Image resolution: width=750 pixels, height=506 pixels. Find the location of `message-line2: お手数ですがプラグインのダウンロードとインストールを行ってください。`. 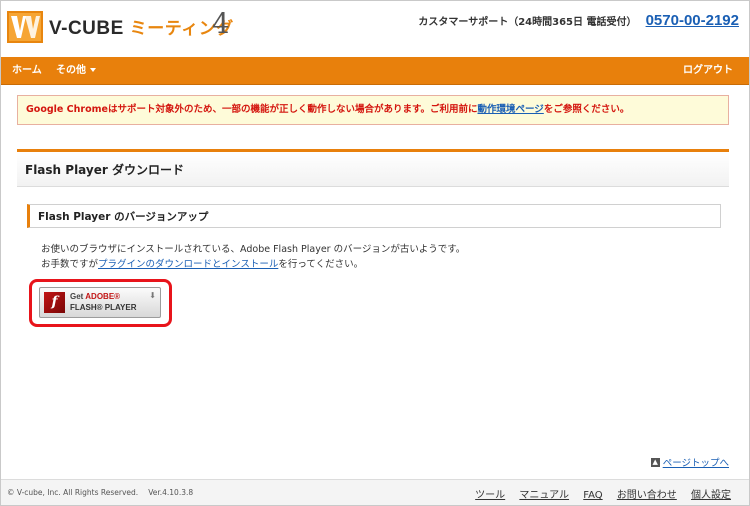

message-line2: お手数ですがプラグインのダウンロードとインストールを行ってください。 is located at coordinates (253, 264).